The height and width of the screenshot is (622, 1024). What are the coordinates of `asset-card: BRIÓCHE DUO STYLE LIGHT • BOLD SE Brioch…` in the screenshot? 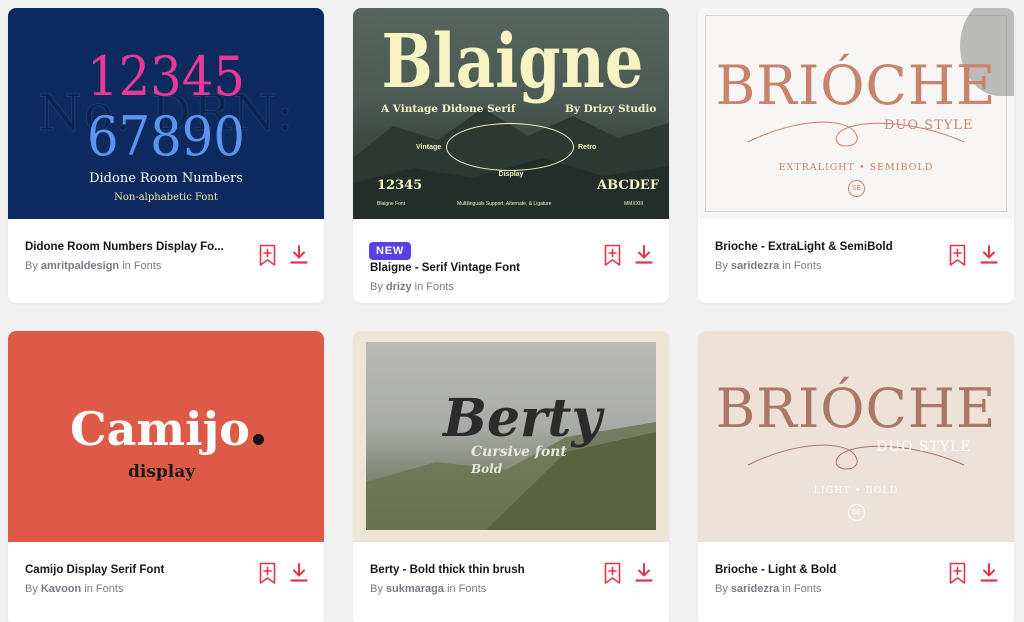 It's located at (856, 476).